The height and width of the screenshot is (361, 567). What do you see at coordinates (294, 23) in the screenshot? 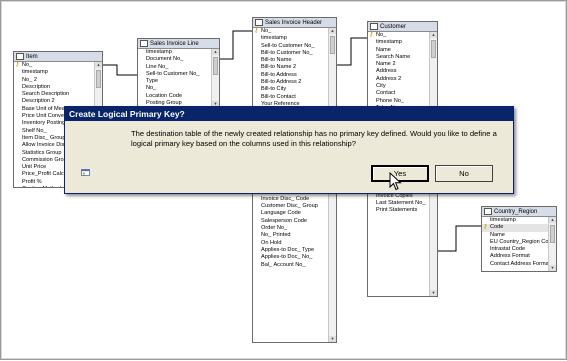
I see `table-header: Sales Invoice Header` at bounding box center [294, 23].